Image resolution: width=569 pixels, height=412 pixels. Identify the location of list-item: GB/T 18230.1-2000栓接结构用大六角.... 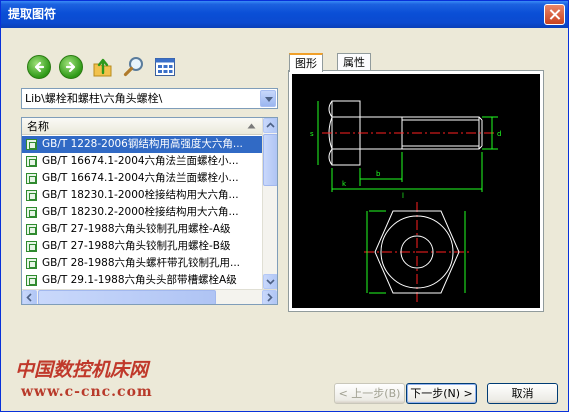
(143, 195).